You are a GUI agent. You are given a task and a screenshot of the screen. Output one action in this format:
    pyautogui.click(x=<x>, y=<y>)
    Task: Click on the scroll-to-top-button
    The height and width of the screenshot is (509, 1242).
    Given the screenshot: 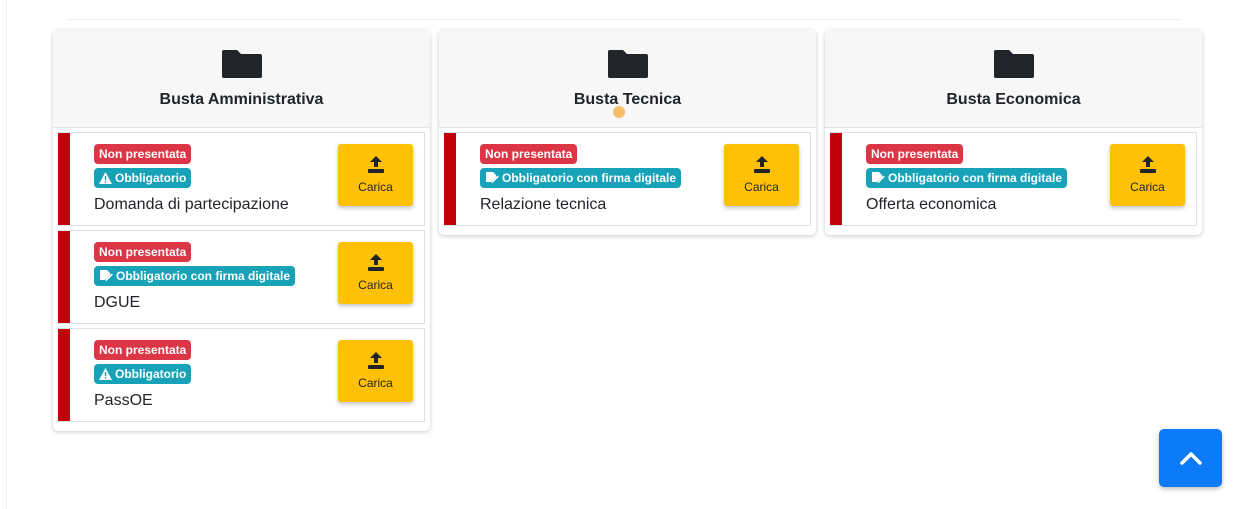 What is the action you would take?
    pyautogui.click(x=1190, y=458)
    